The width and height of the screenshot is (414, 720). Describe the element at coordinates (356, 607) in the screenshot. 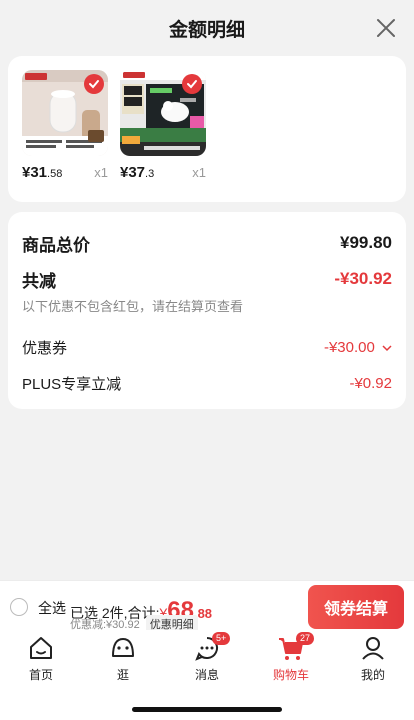

I see `checkout-button: 领券结算` at that location.